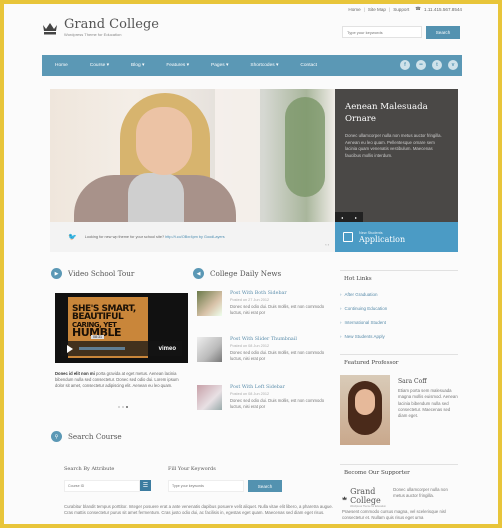 The image size is (502, 528). What do you see at coordinates (348, 237) in the screenshot?
I see `calendar-icon` at bounding box center [348, 237].